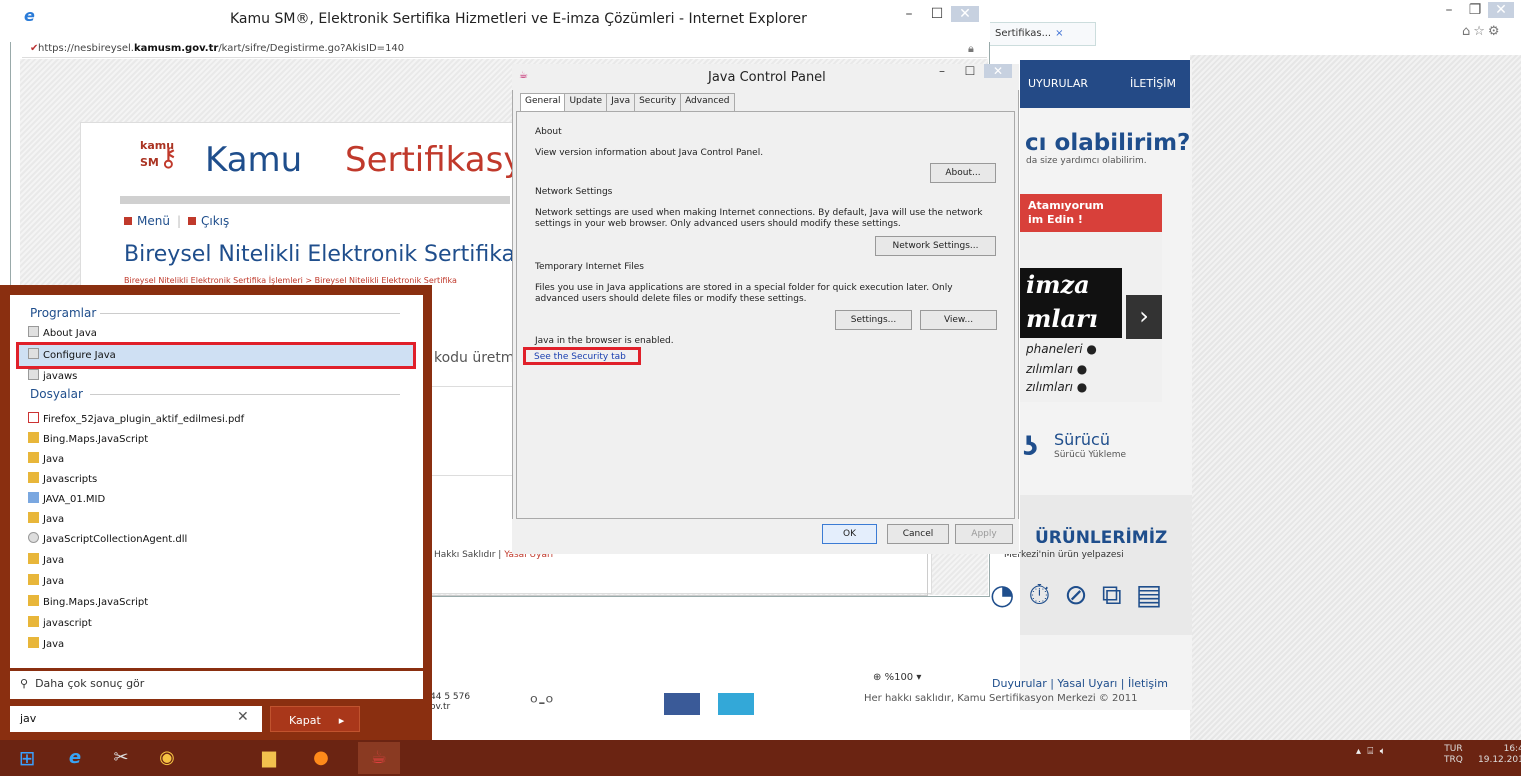  I want to click on restore-icon: ❐, so click(1475, 10).